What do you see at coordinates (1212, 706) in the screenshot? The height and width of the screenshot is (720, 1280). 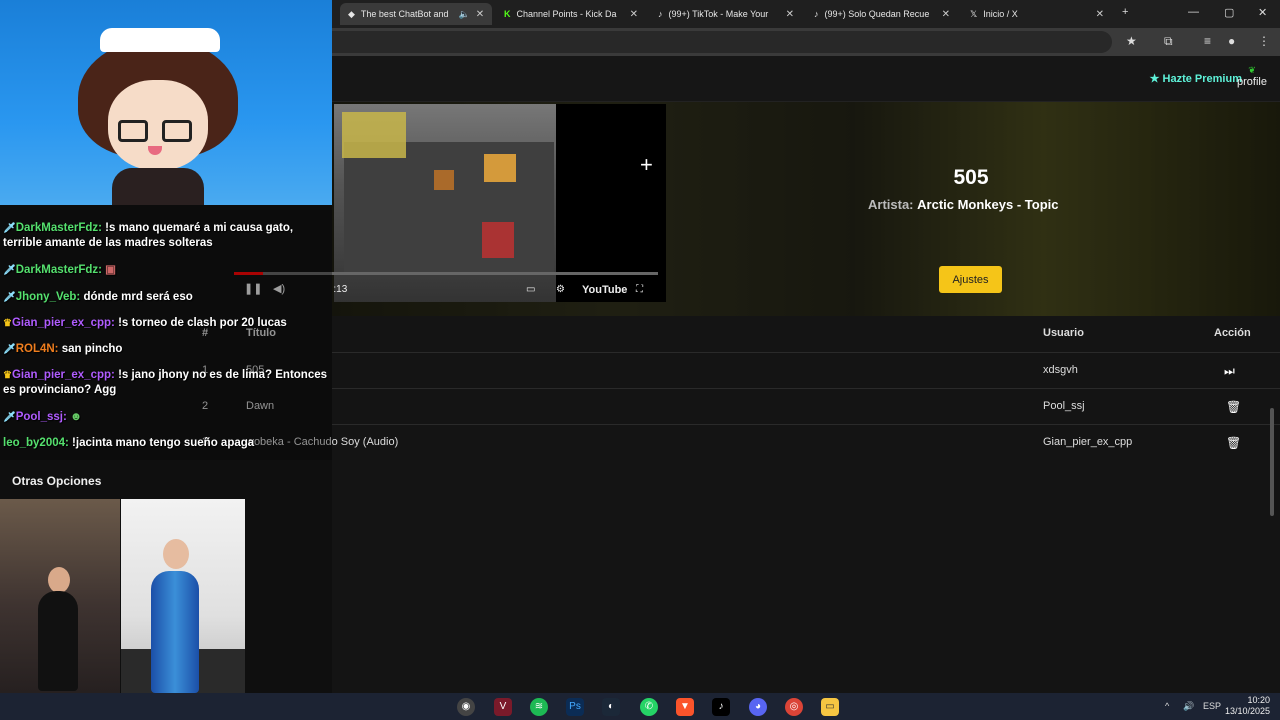 I see `language-indicator: ESP` at bounding box center [1212, 706].